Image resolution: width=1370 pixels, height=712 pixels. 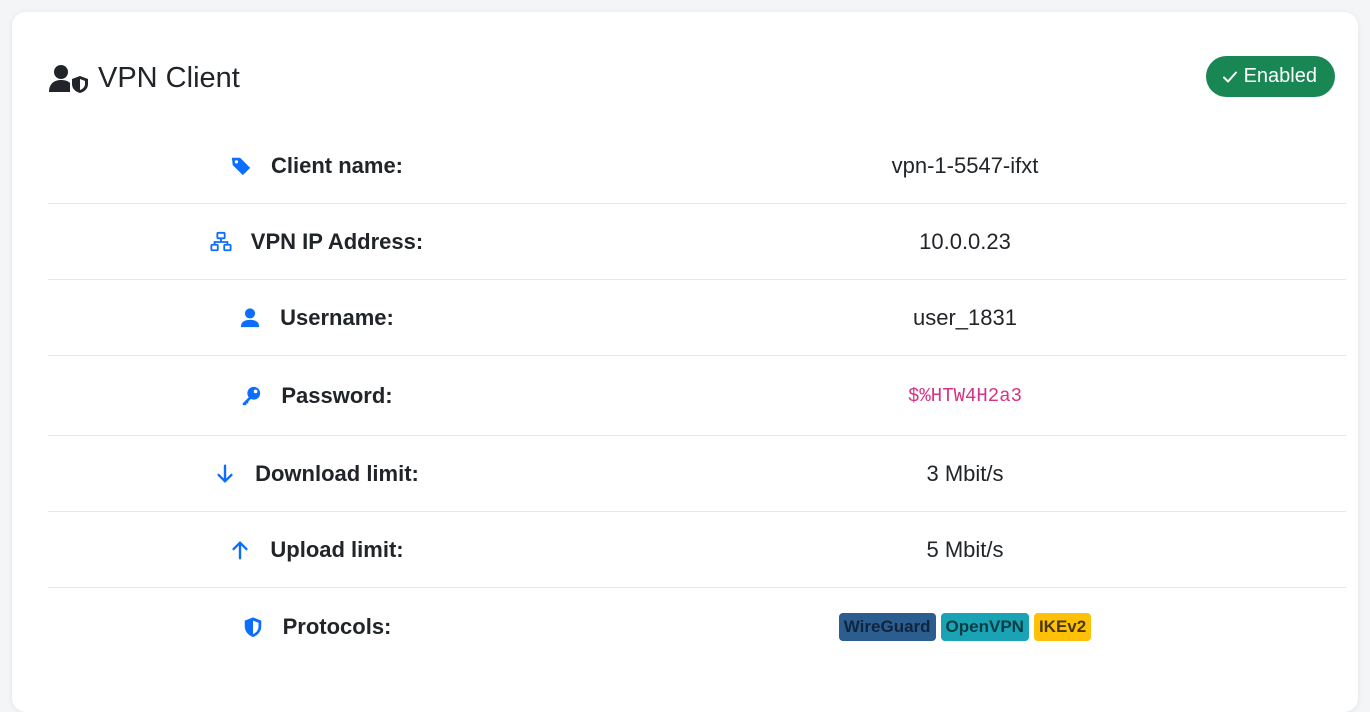 What do you see at coordinates (697, 474) in the screenshot?
I see `row-download-limit: Download limit: 3 Mbit/s` at bounding box center [697, 474].